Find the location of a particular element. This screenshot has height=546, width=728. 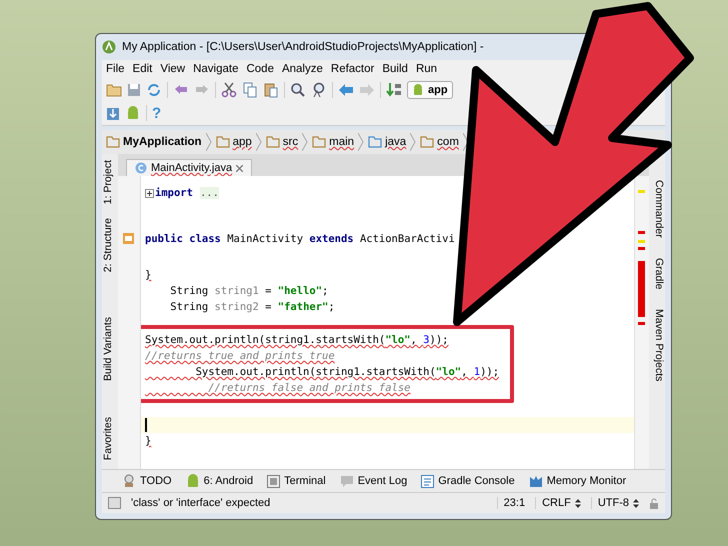

breadcrumb-item: app is located at coordinates (234, 142).